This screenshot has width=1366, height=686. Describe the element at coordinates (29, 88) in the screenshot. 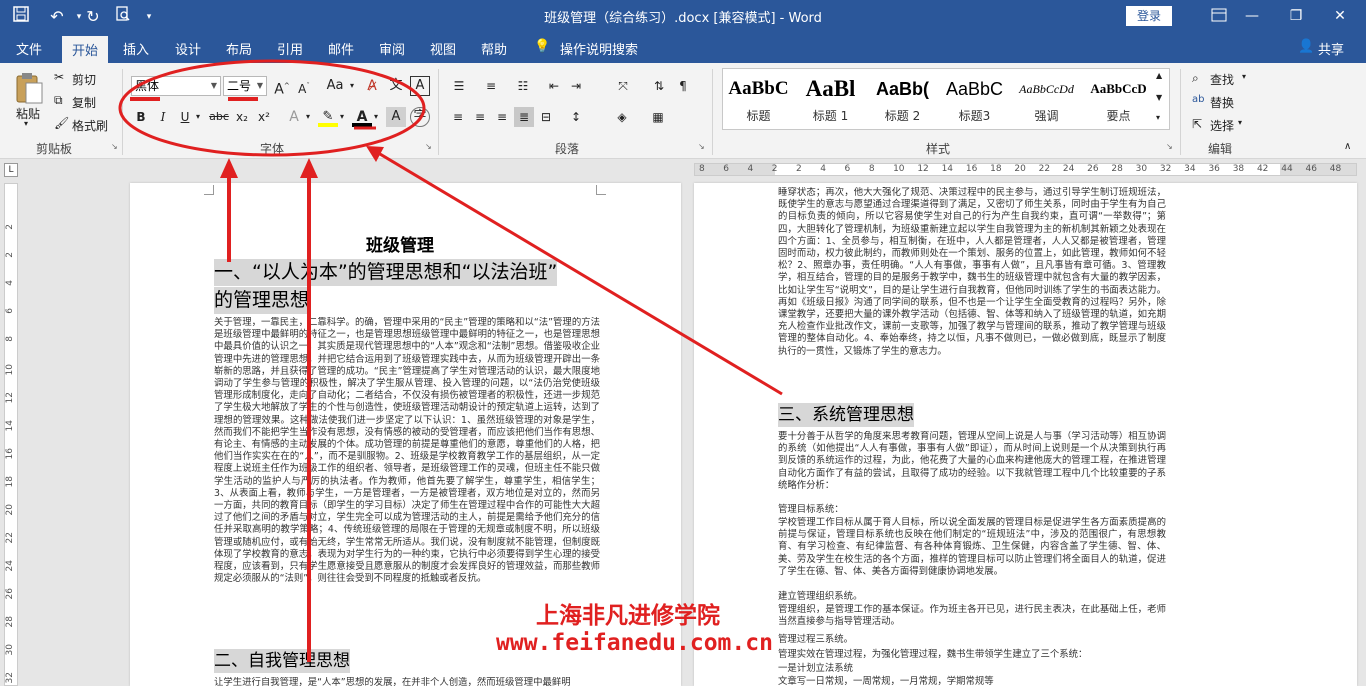

I see `paste-icon` at that location.